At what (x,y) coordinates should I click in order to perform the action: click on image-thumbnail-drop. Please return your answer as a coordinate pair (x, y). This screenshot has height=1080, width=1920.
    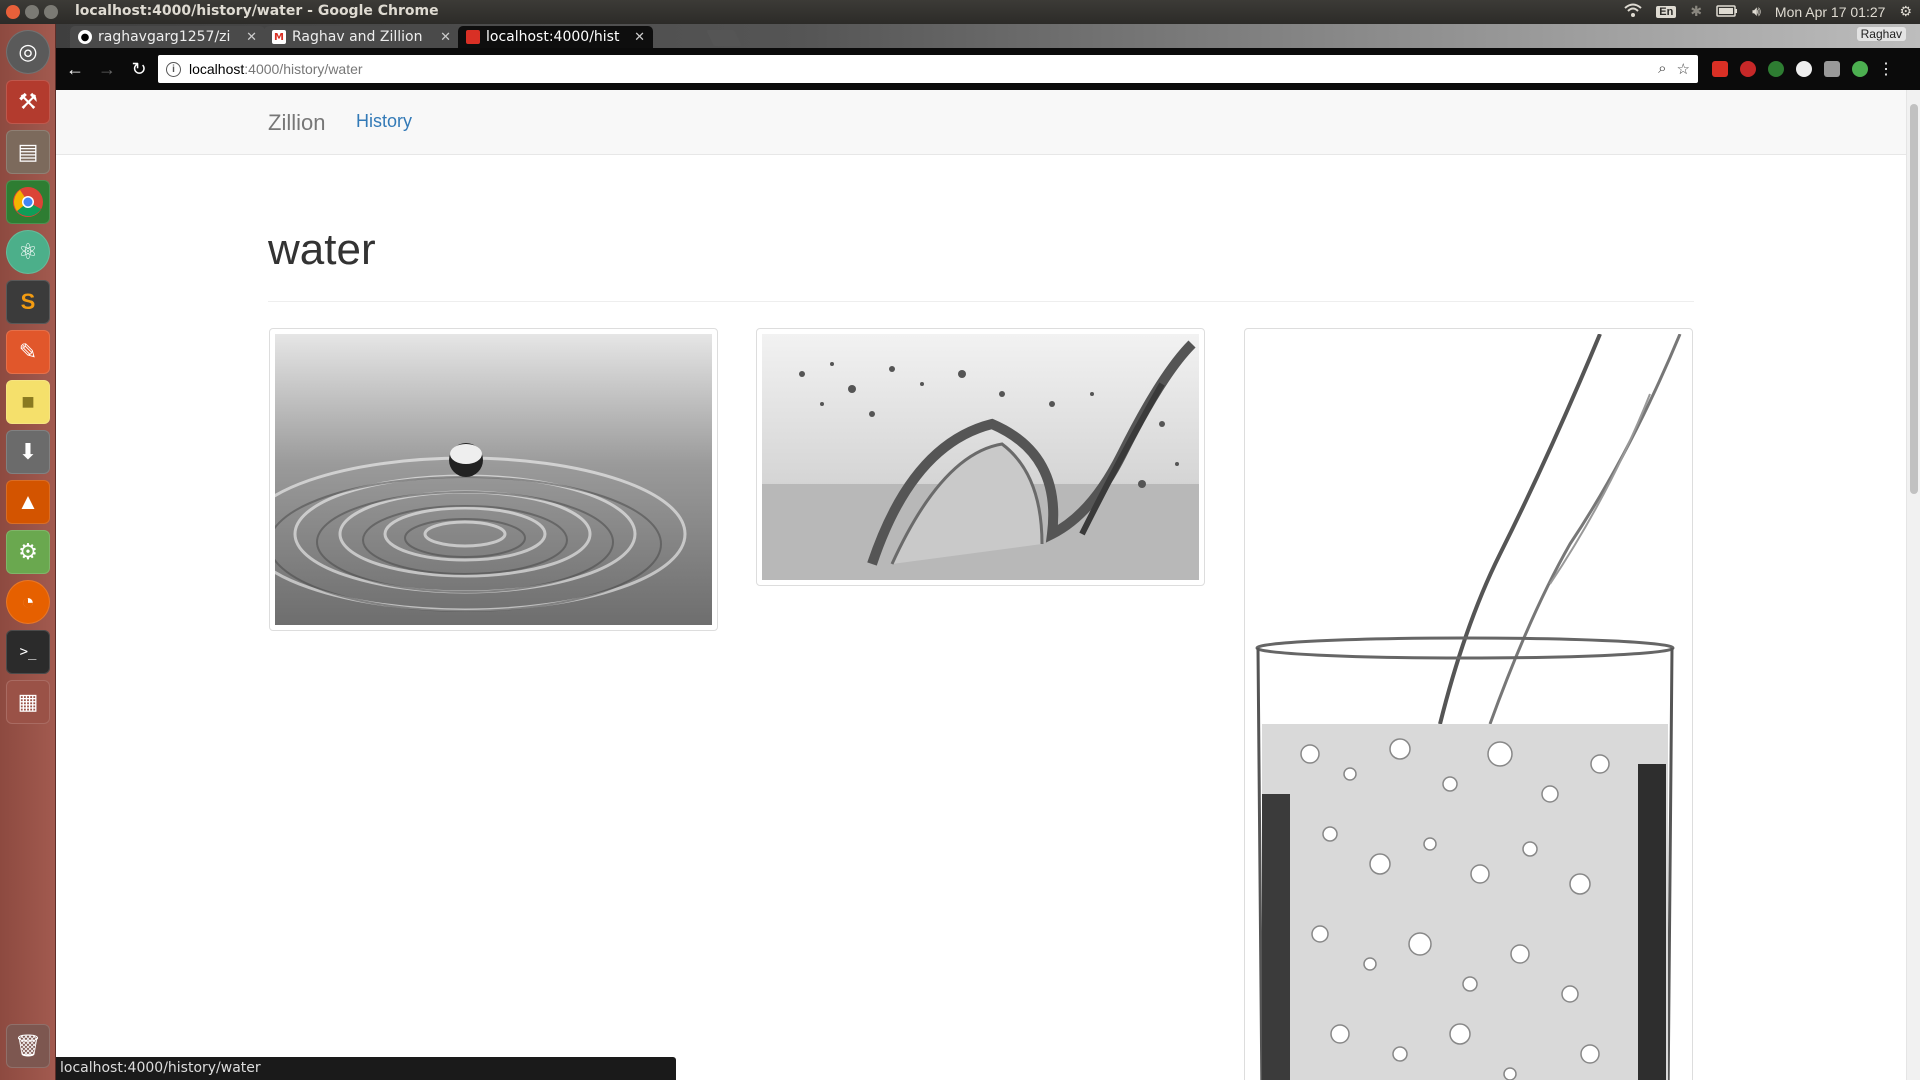
    Looking at the image, I should click on (493, 479).